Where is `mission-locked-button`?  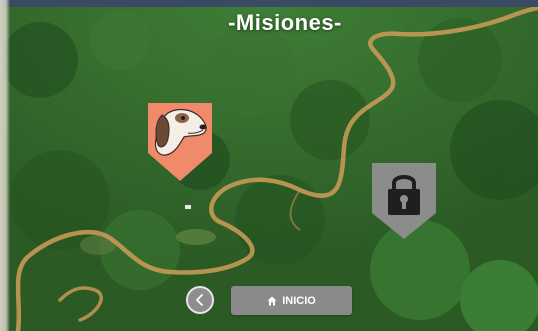 mission-locked-button is located at coordinates (404, 201).